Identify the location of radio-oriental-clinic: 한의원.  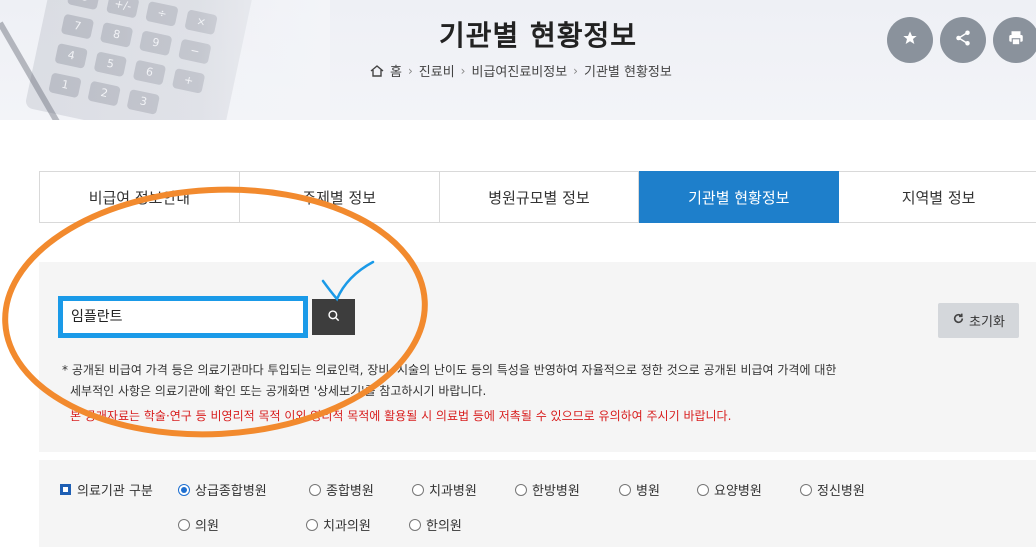
(435, 524).